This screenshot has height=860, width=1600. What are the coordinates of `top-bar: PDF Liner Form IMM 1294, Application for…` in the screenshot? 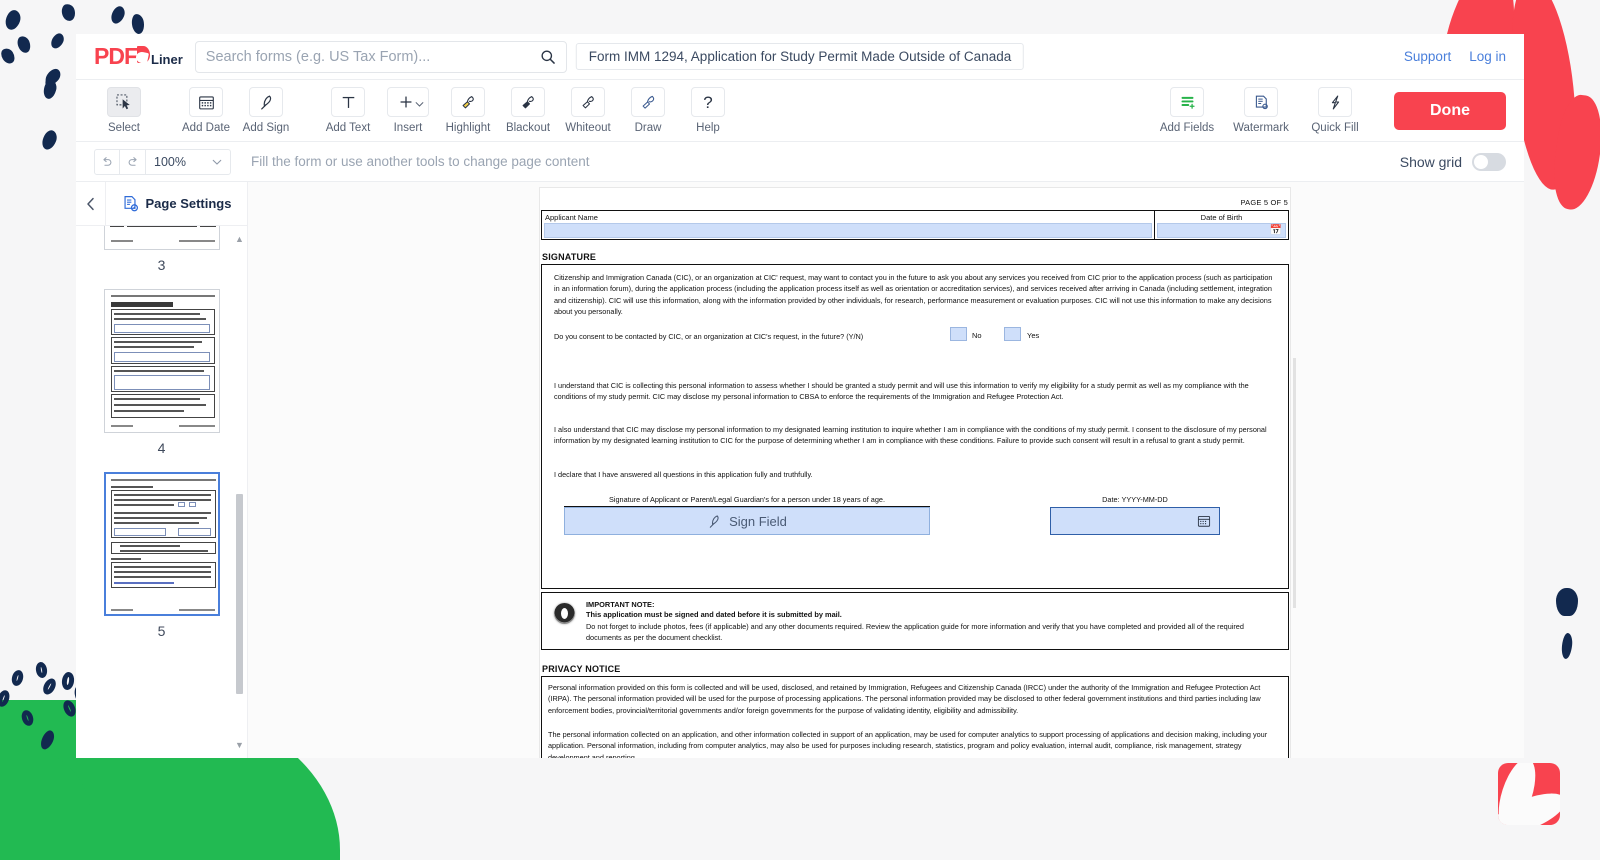 It's located at (800, 57).